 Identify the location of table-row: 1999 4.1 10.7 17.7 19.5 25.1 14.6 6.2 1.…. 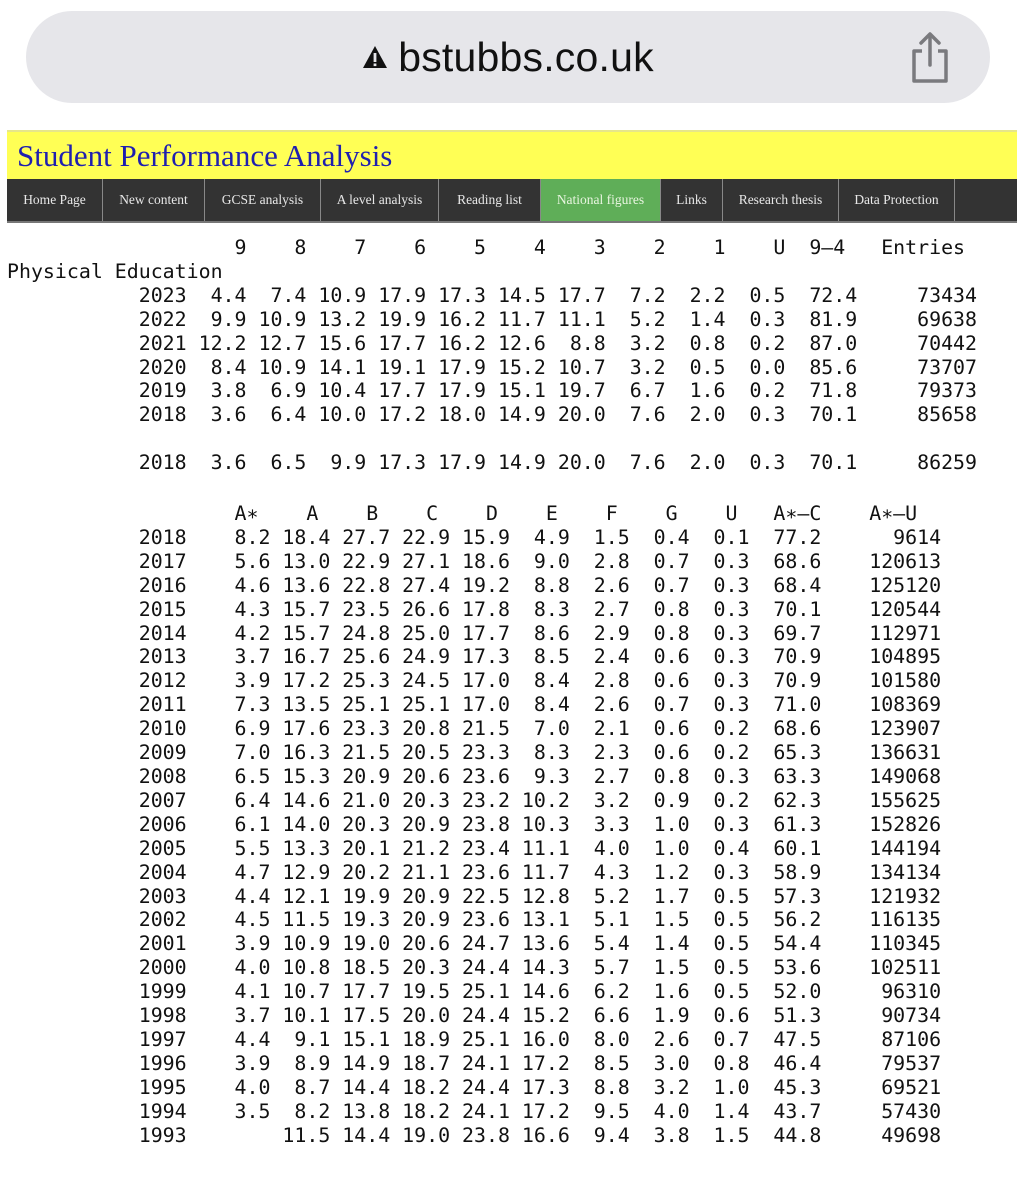
(474, 992).